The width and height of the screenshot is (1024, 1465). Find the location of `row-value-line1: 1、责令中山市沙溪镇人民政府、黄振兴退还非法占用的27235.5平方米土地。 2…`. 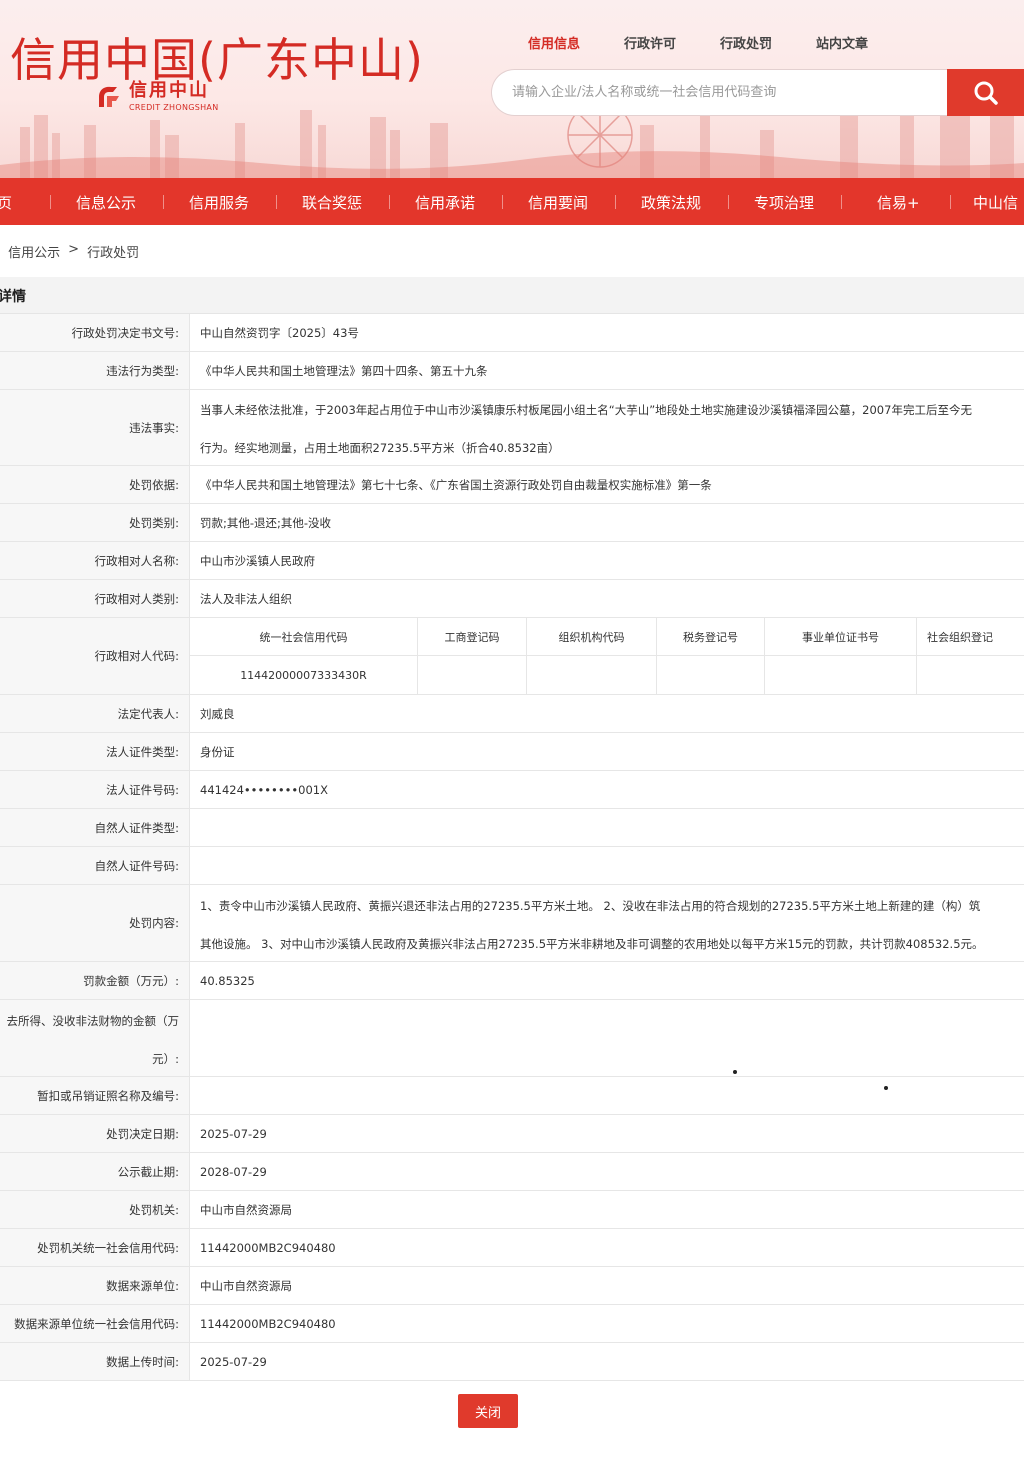

row-value-line1: 1、责令中山市沙溪镇人民政府、黄振兴退还非法占用的27235.5平方米土地。 2… is located at coordinates (590, 906).